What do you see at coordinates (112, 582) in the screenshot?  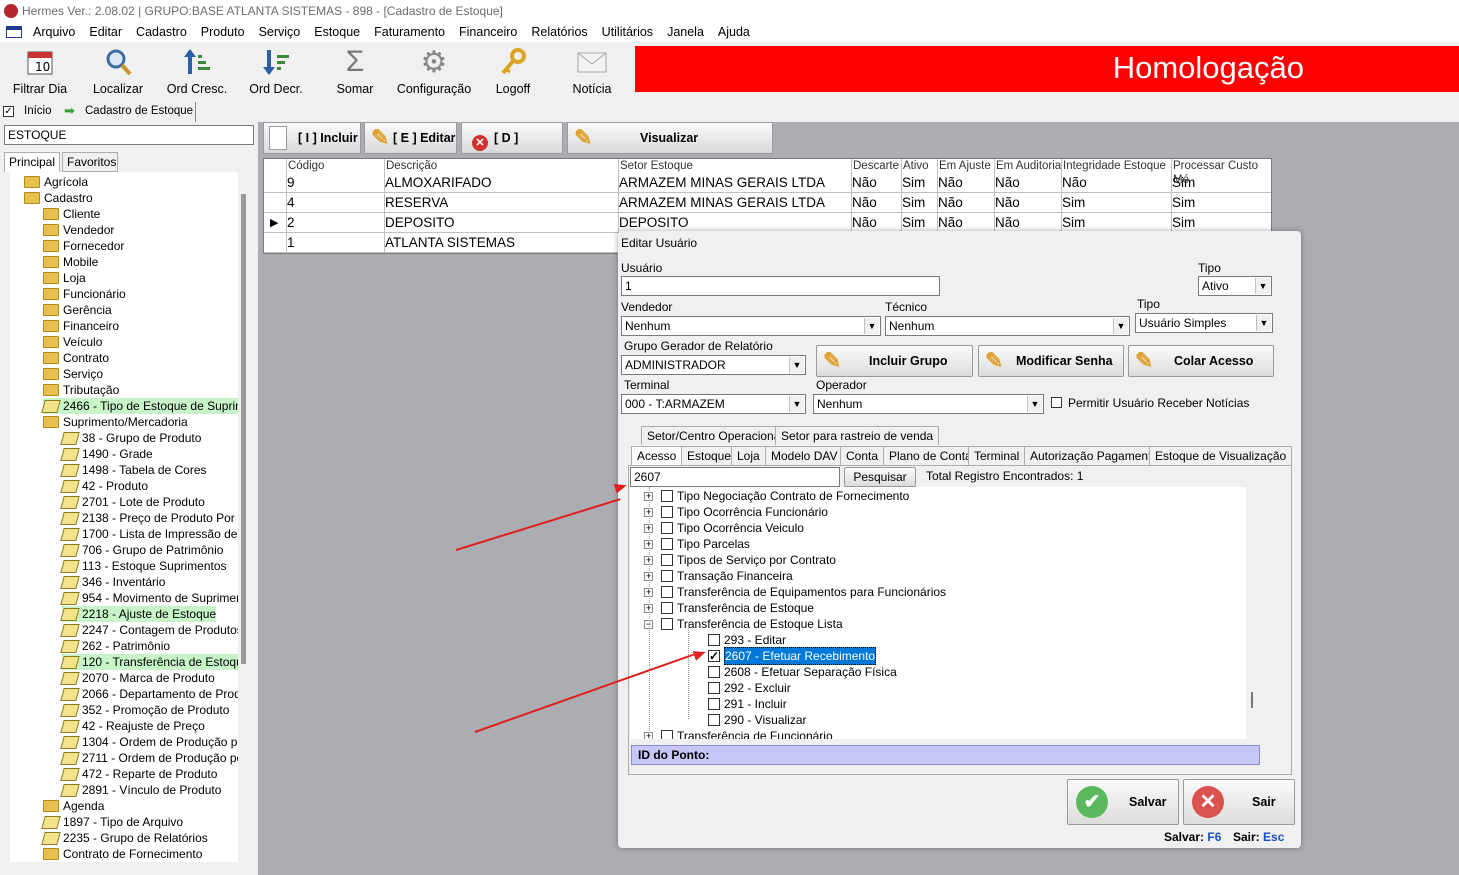 I see `tree-item: 346 - Inventário` at bounding box center [112, 582].